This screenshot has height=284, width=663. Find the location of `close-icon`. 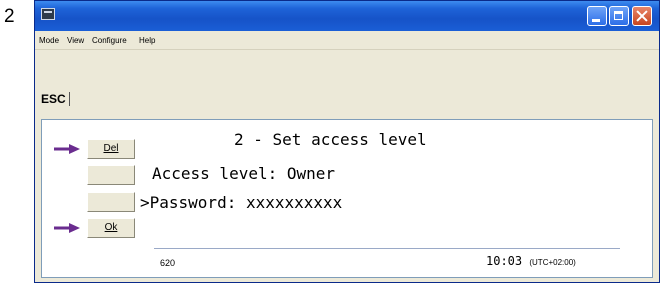

close-icon is located at coordinates (642, 16).